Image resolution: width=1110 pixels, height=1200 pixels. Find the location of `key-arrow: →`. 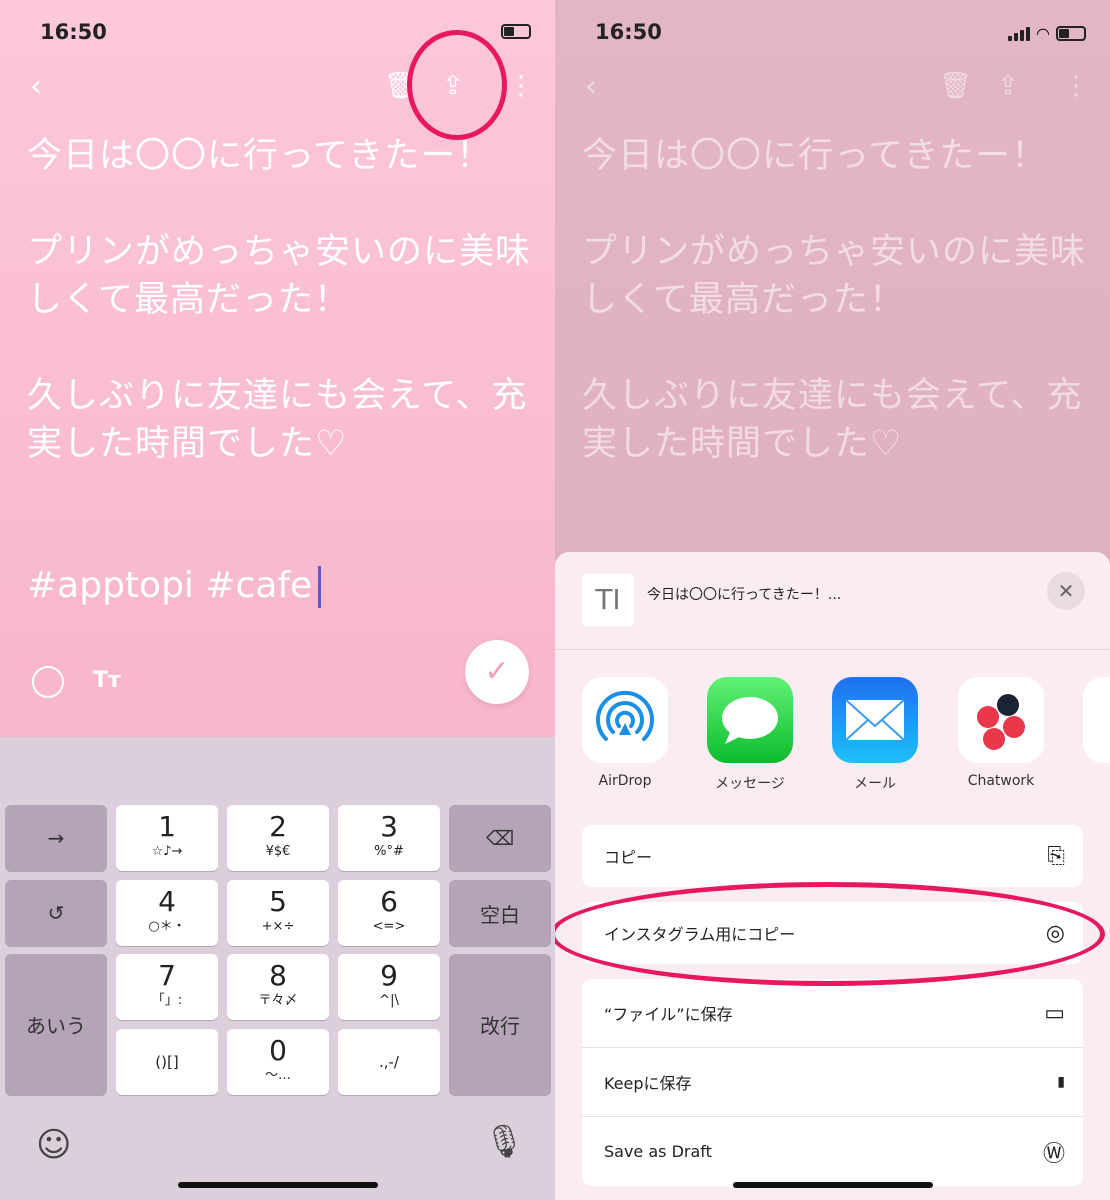

key-arrow: → is located at coordinates (56, 838).